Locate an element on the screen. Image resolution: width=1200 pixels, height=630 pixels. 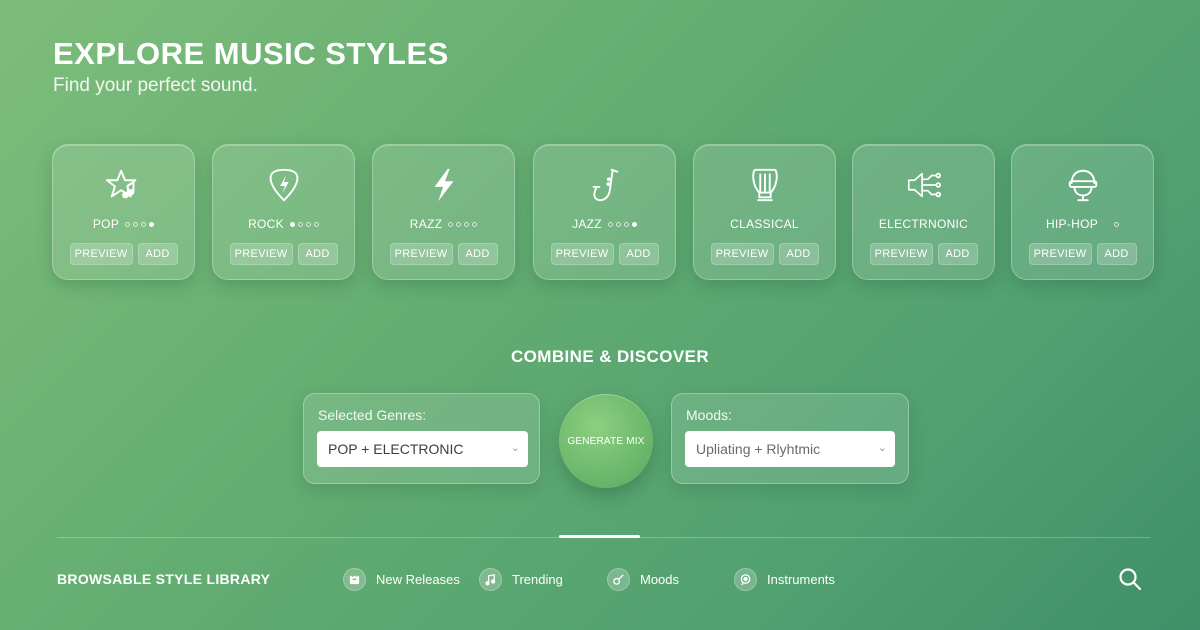
selected-genres-value: POP + ELECTRONIC is located at coordinates (396, 449).